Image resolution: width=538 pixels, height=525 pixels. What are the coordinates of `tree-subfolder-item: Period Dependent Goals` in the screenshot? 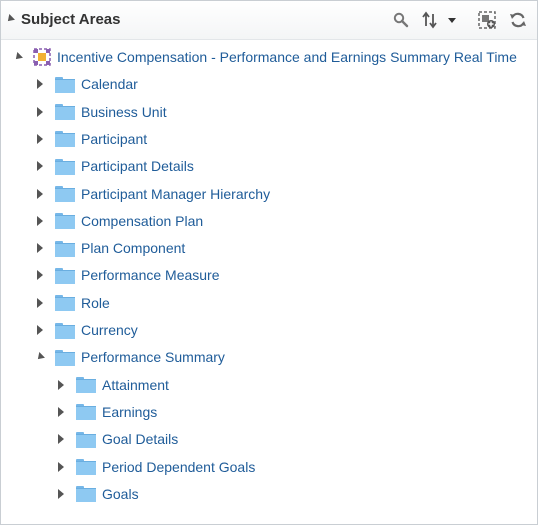 It's located at (154, 467).